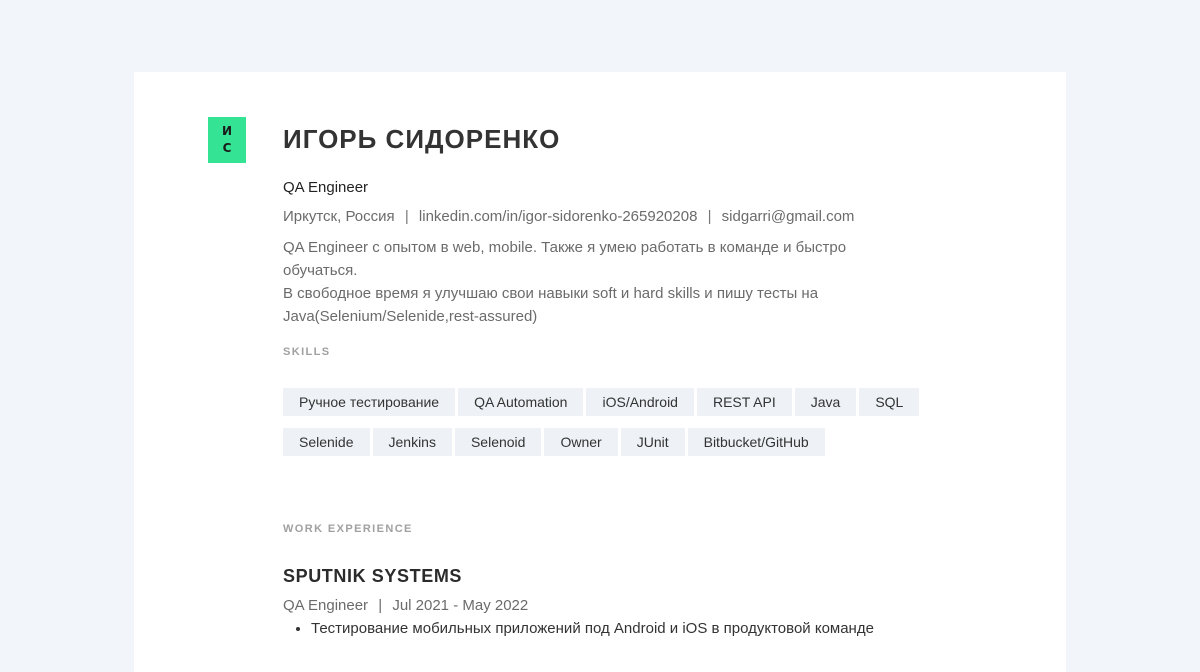 The image size is (1200, 672). Describe the element at coordinates (326, 187) in the screenshot. I see `candidate-title: QA Engineer` at that location.